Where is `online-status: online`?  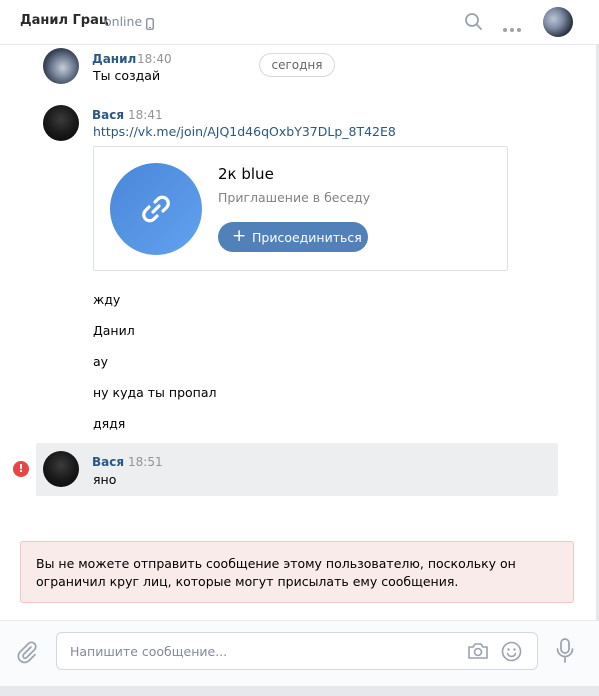
online-status: online is located at coordinates (123, 21).